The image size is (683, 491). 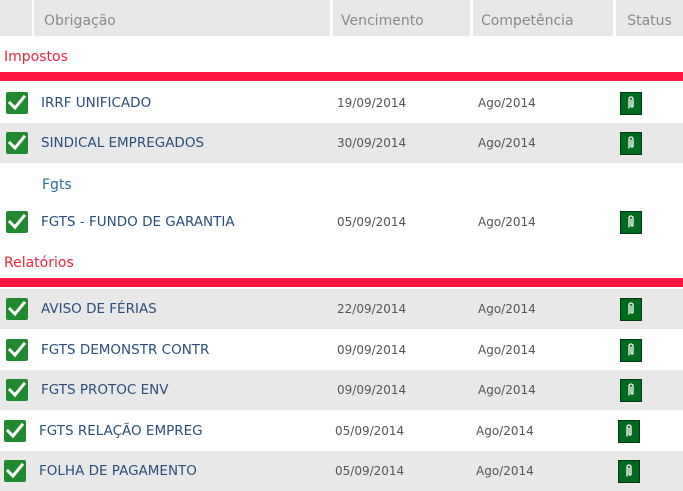 What do you see at coordinates (118, 471) in the screenshot?
I see `obrigacao-name: FOLHA DE PAGAMENTO` at bounding box center [118, 471].